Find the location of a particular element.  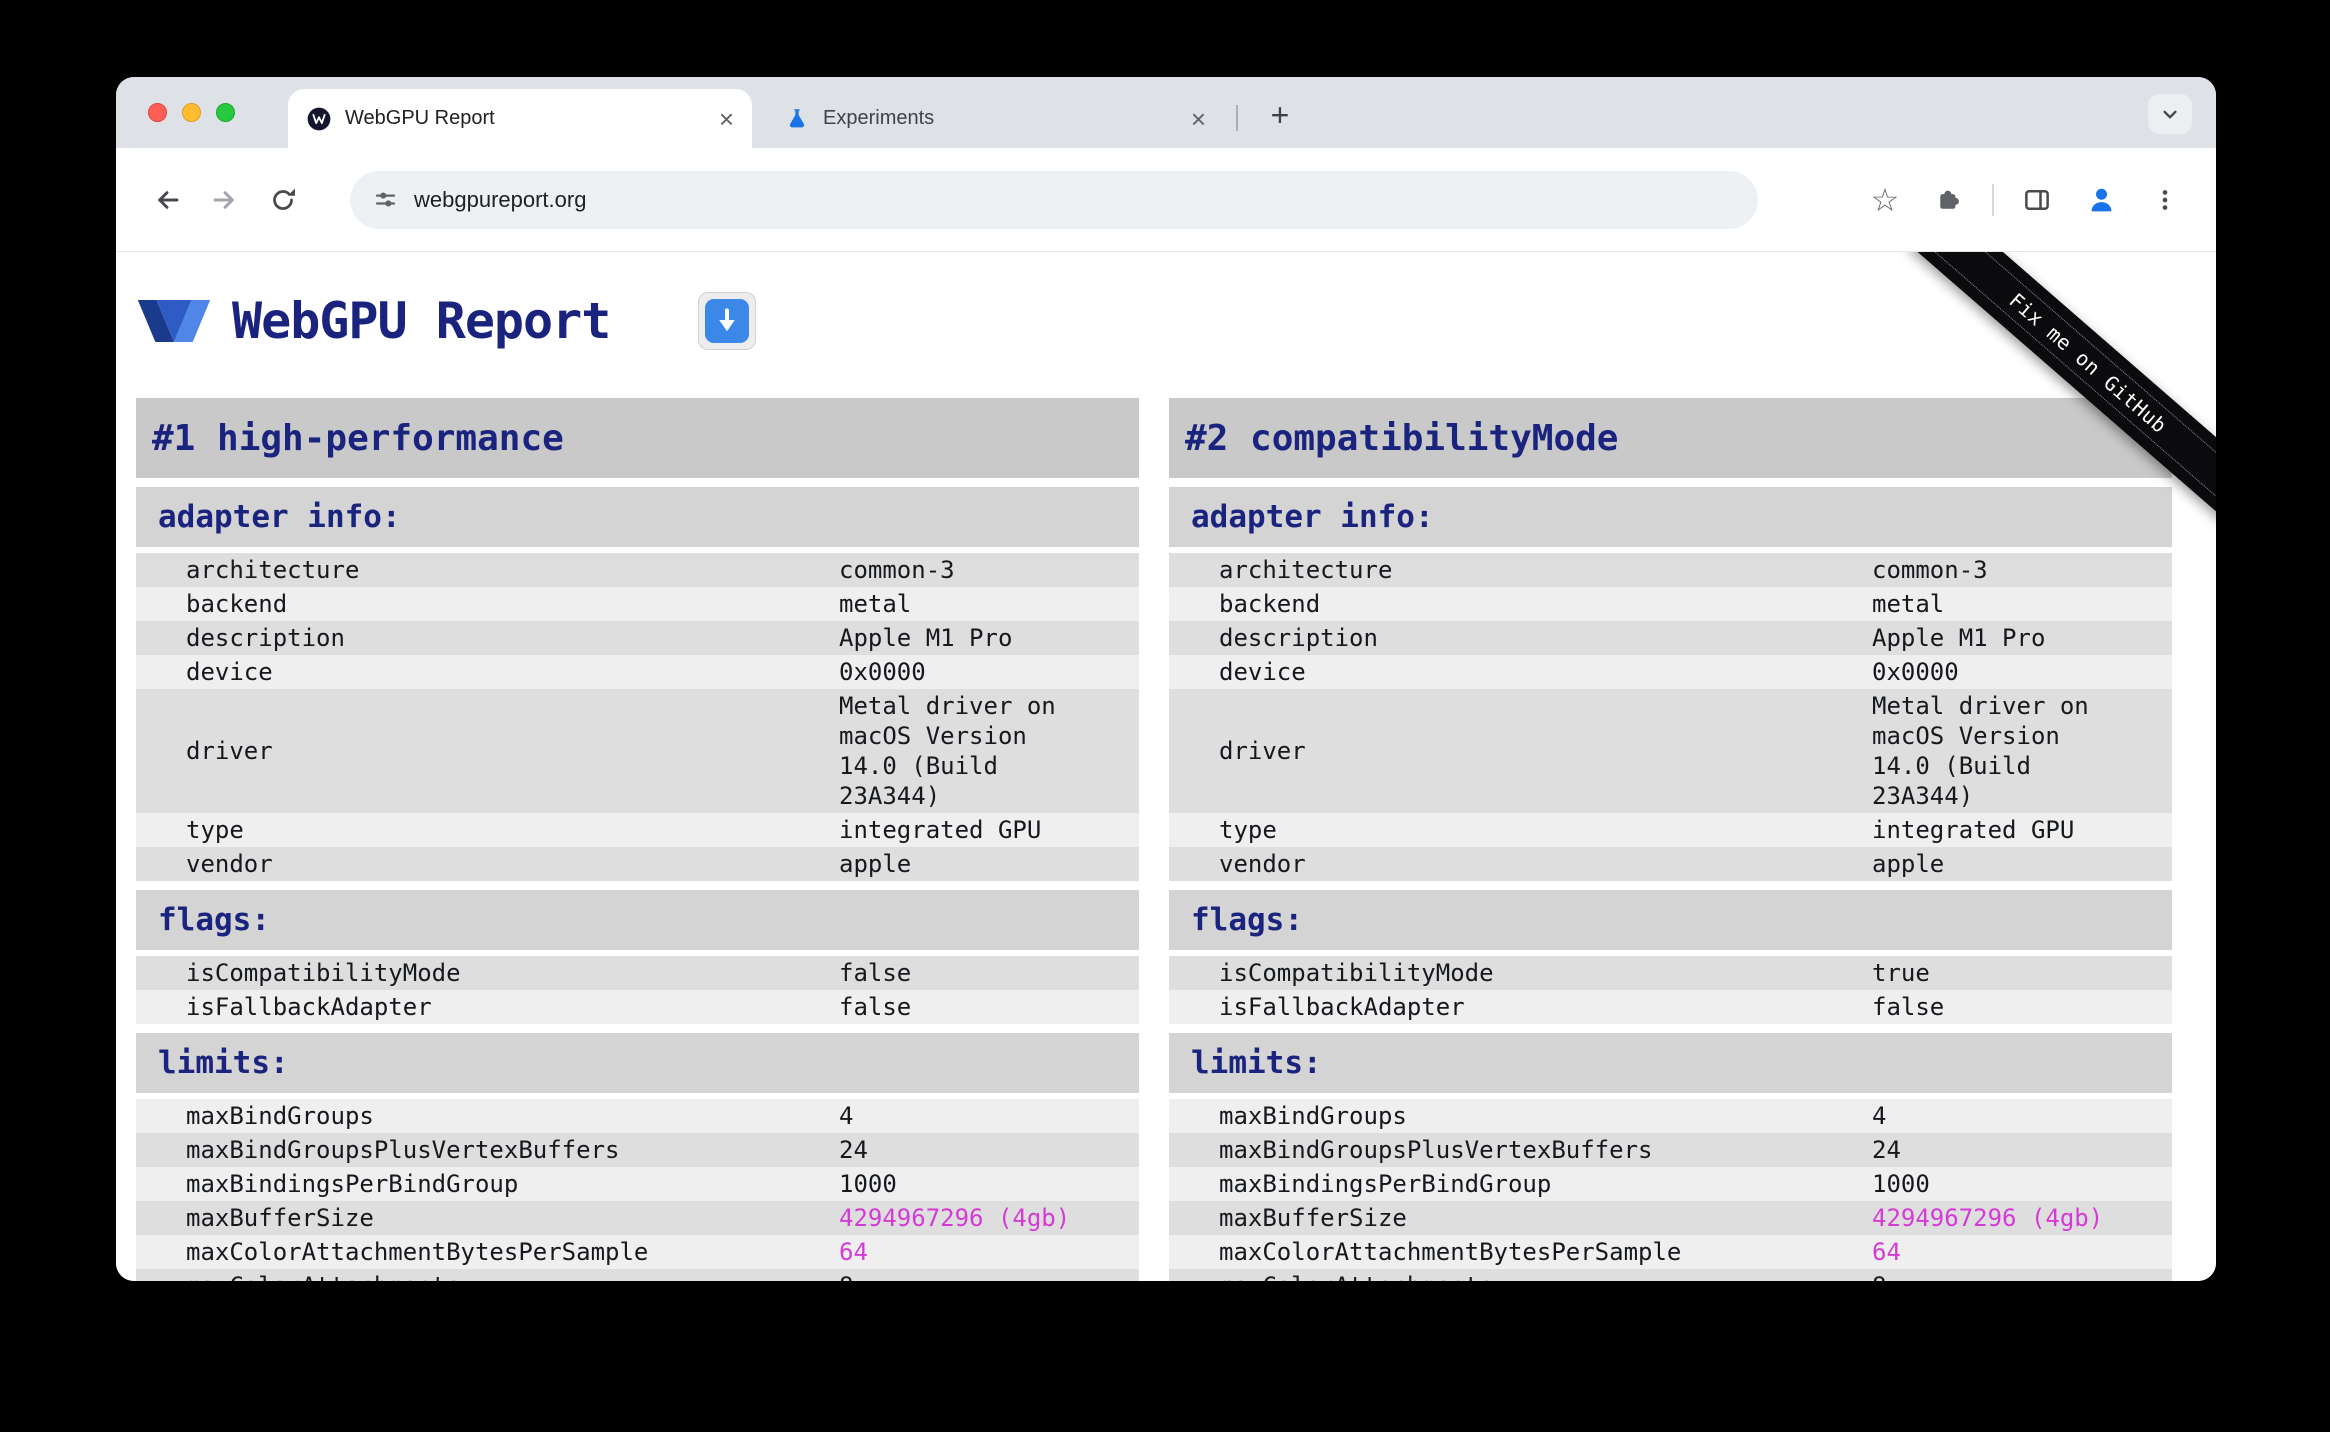

table-row: type integrated GPU is located at coordinates (1670, 830).